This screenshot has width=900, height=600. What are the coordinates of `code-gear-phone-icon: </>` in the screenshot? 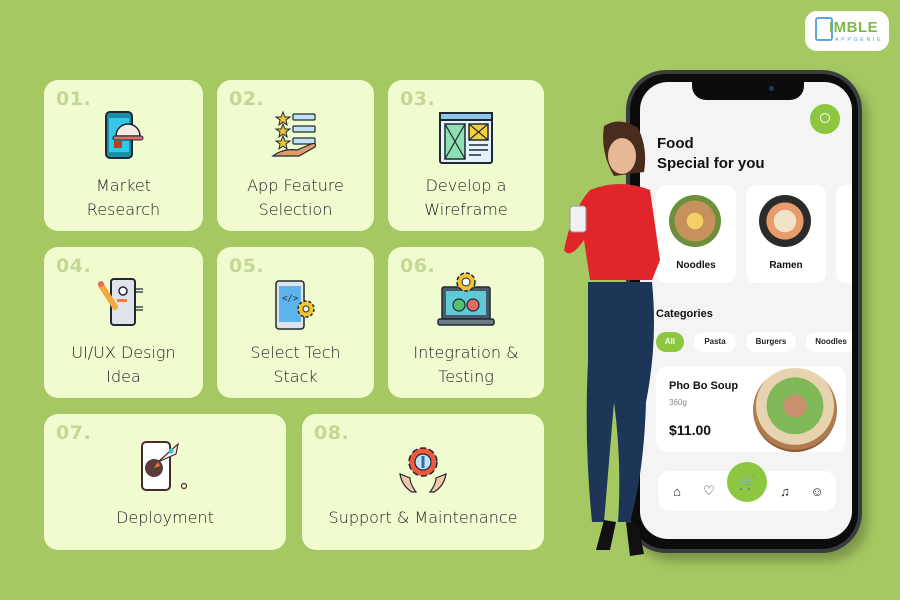 It's located at (294, 305).